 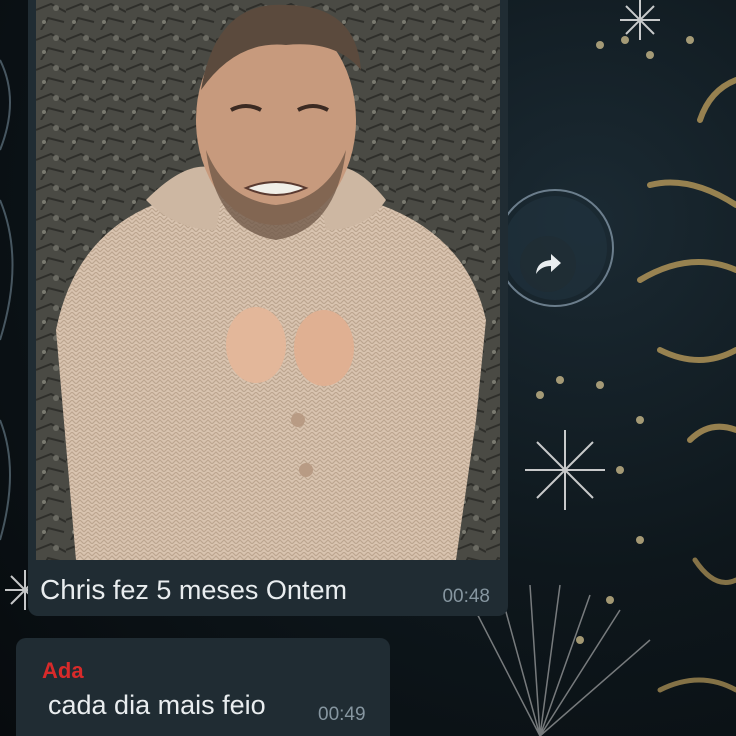 I want to click on image-caption: Chris fez 5 meses Ontem, so click(x=193, y=590).